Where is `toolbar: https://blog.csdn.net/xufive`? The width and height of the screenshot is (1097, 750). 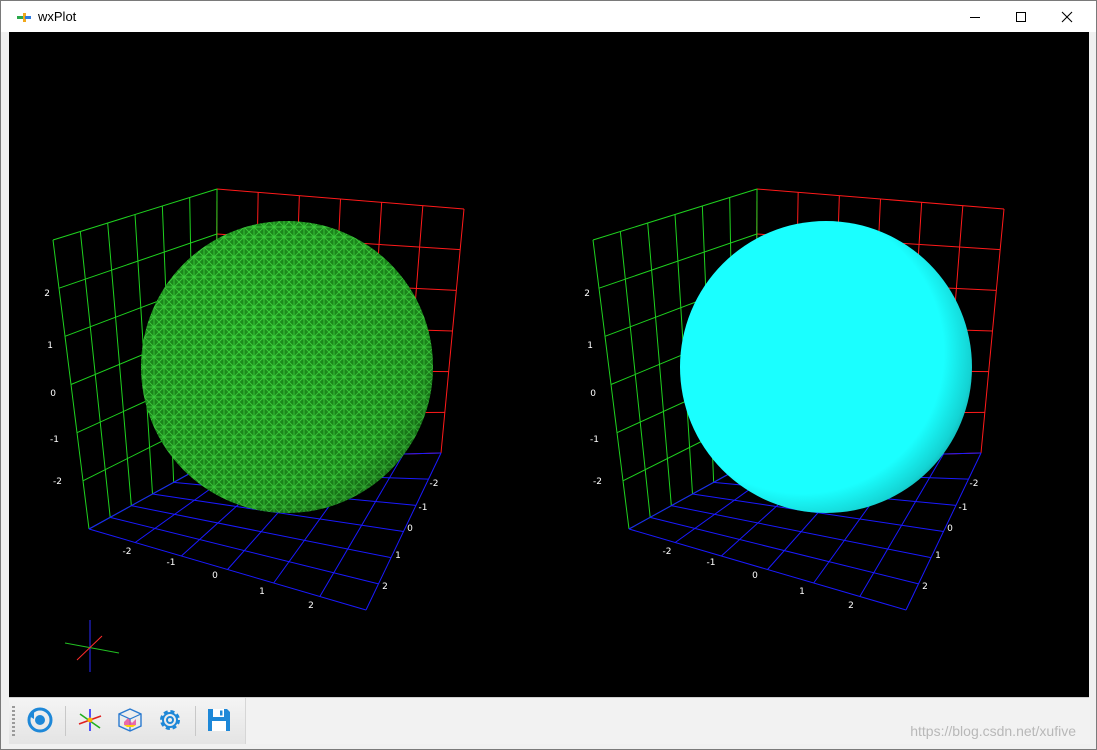
toolbar: https://blog.csdn.net/xufive is located at coordinates (549, 720).